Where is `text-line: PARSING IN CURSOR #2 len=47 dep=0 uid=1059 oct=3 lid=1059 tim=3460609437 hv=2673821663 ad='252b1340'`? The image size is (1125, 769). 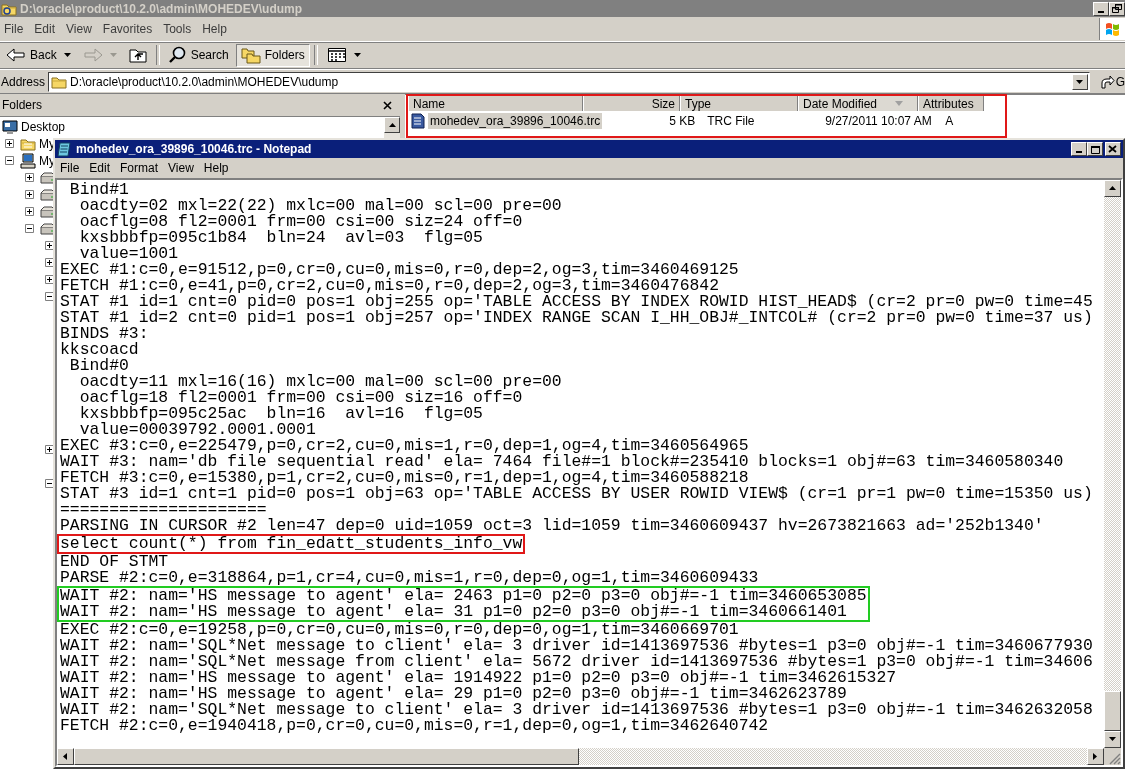 text-line: PARSING IN CURSOR #2 len=47 dep=0 uid=1059 oct=3 lid=1059 tim=3460609437 hv=2673821663 ad='252b1340' is located at coordinates (552, 526).